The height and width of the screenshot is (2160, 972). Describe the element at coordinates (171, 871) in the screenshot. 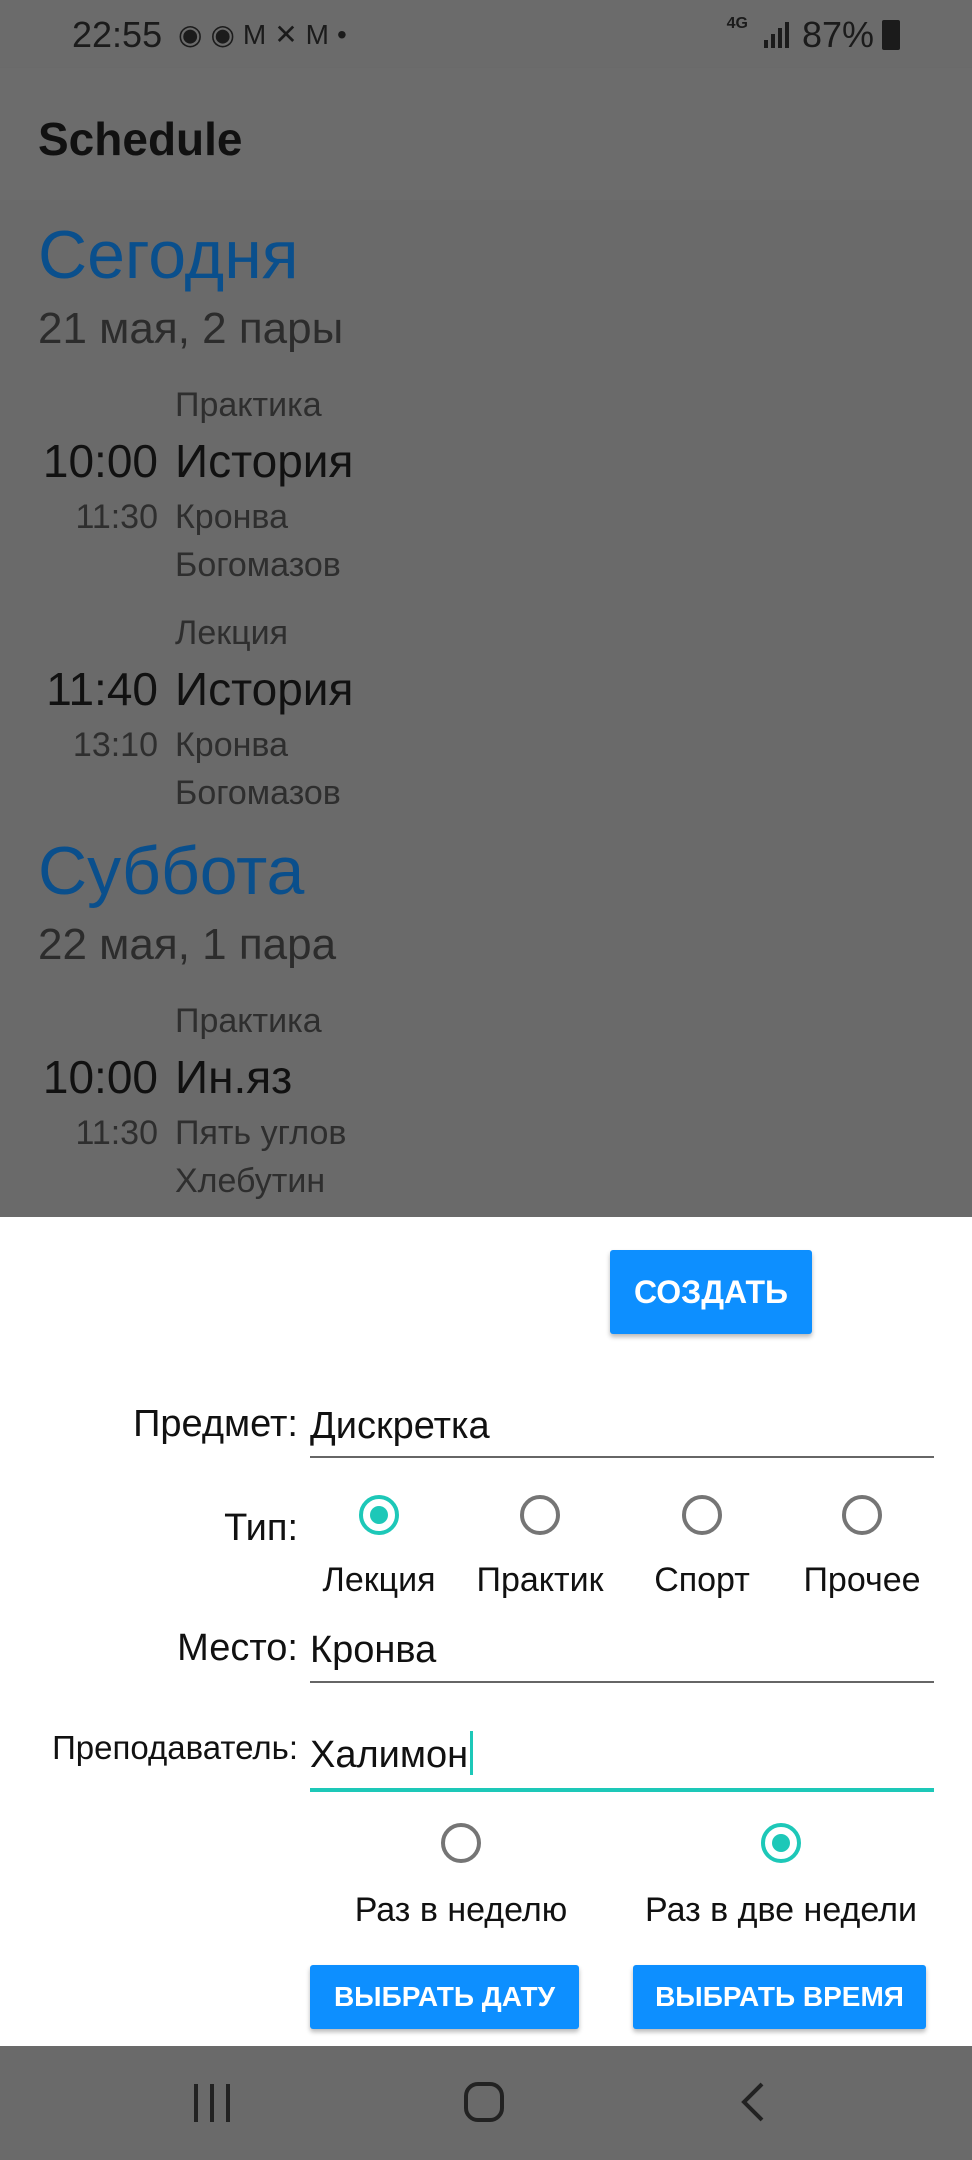

I see `day-header: Суббота` at that location.